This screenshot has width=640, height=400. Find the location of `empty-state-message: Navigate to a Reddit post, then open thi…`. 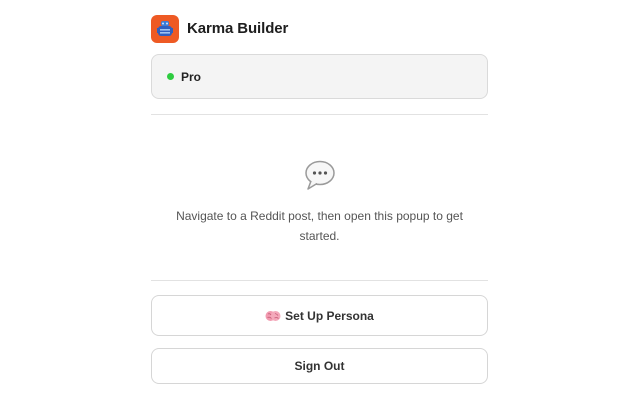

empty-state-message: Navigate to a Reddit post, then open thi… is located at coordinates (319, 226).